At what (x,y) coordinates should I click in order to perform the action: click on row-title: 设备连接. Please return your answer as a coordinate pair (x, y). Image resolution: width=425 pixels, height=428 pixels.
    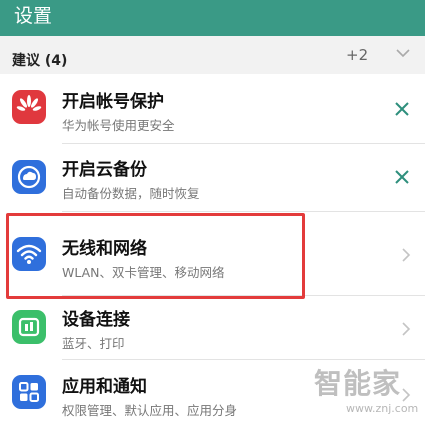
    Looking at the image, I should click on (96, 320).